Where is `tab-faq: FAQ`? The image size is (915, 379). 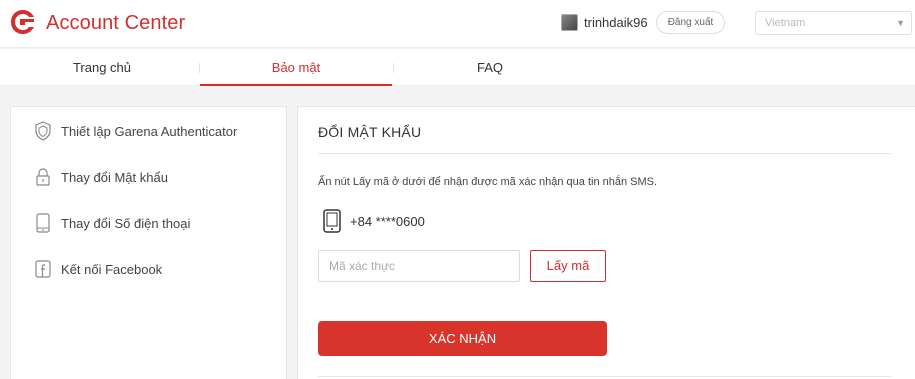
tab-faq: FAQ is located at coordinates (490, 67).